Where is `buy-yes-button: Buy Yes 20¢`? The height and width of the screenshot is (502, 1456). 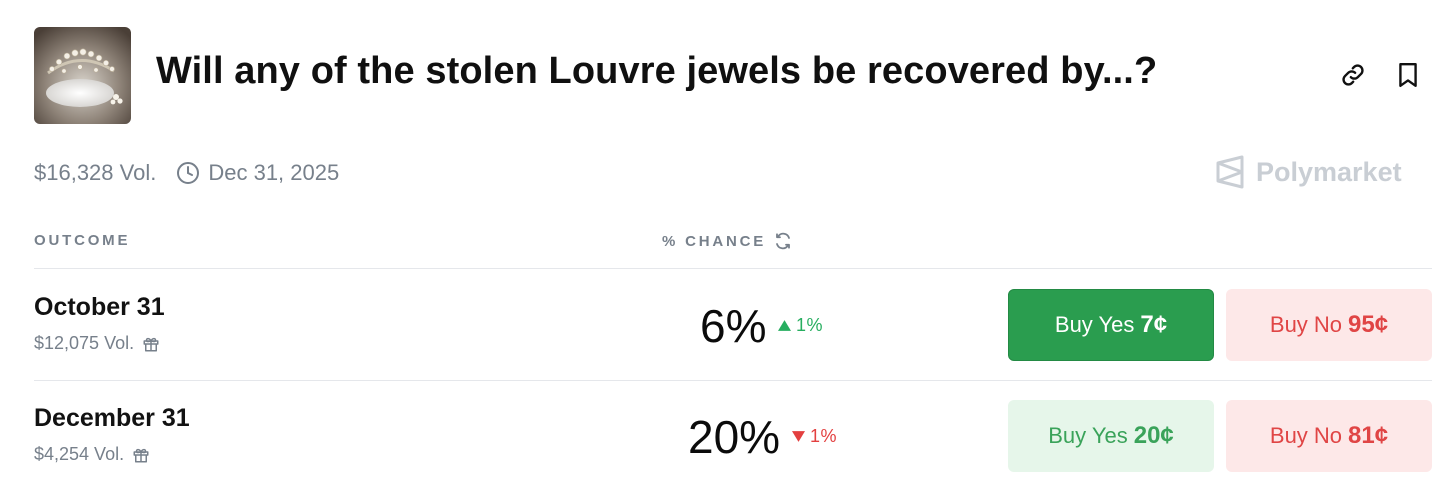
buy-yes-button: Buy Yes 20¢ is located at coordinates (1111, 436).